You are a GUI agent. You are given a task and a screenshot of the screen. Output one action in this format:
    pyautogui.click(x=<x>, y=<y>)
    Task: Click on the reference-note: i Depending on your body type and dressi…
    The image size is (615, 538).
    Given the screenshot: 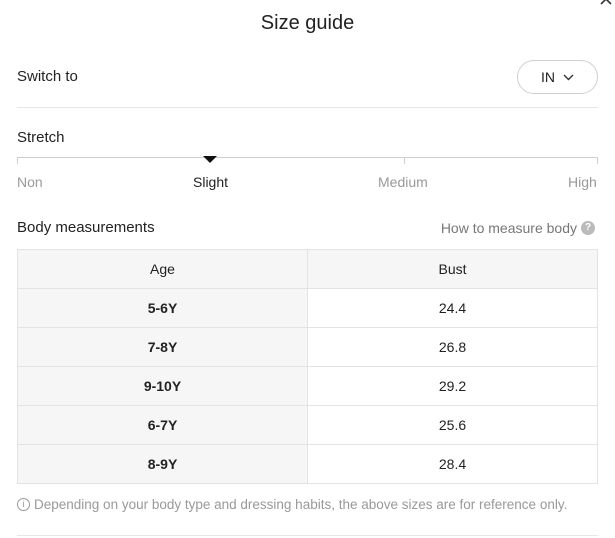 What is the action you would take?
    pyautogui.click(x=292, y=504)
    